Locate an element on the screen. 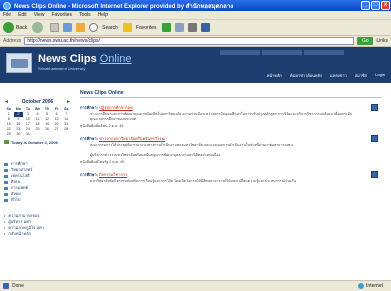 Image resolution: width=391 pixels, height=291 pixels. globe-icon is located at coordinates (361, 286).